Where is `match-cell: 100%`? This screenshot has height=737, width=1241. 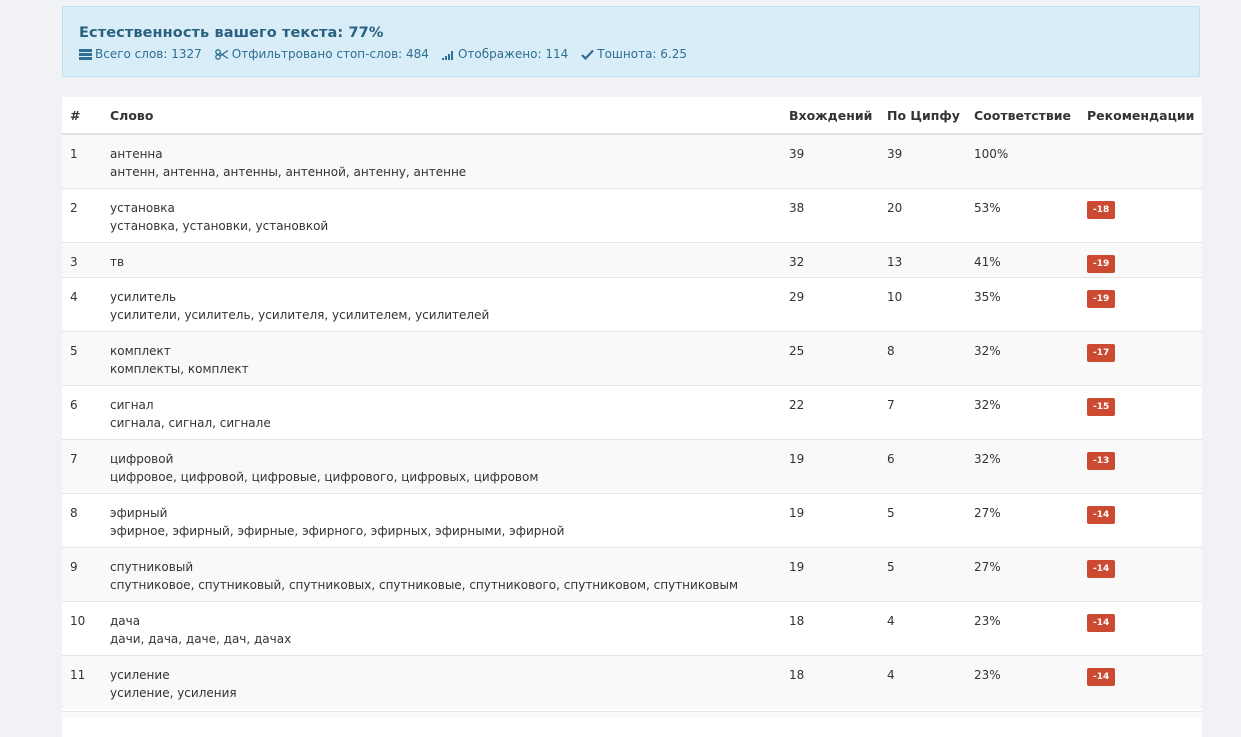
match-cell: 100% is located at coordinates (1030, 160).